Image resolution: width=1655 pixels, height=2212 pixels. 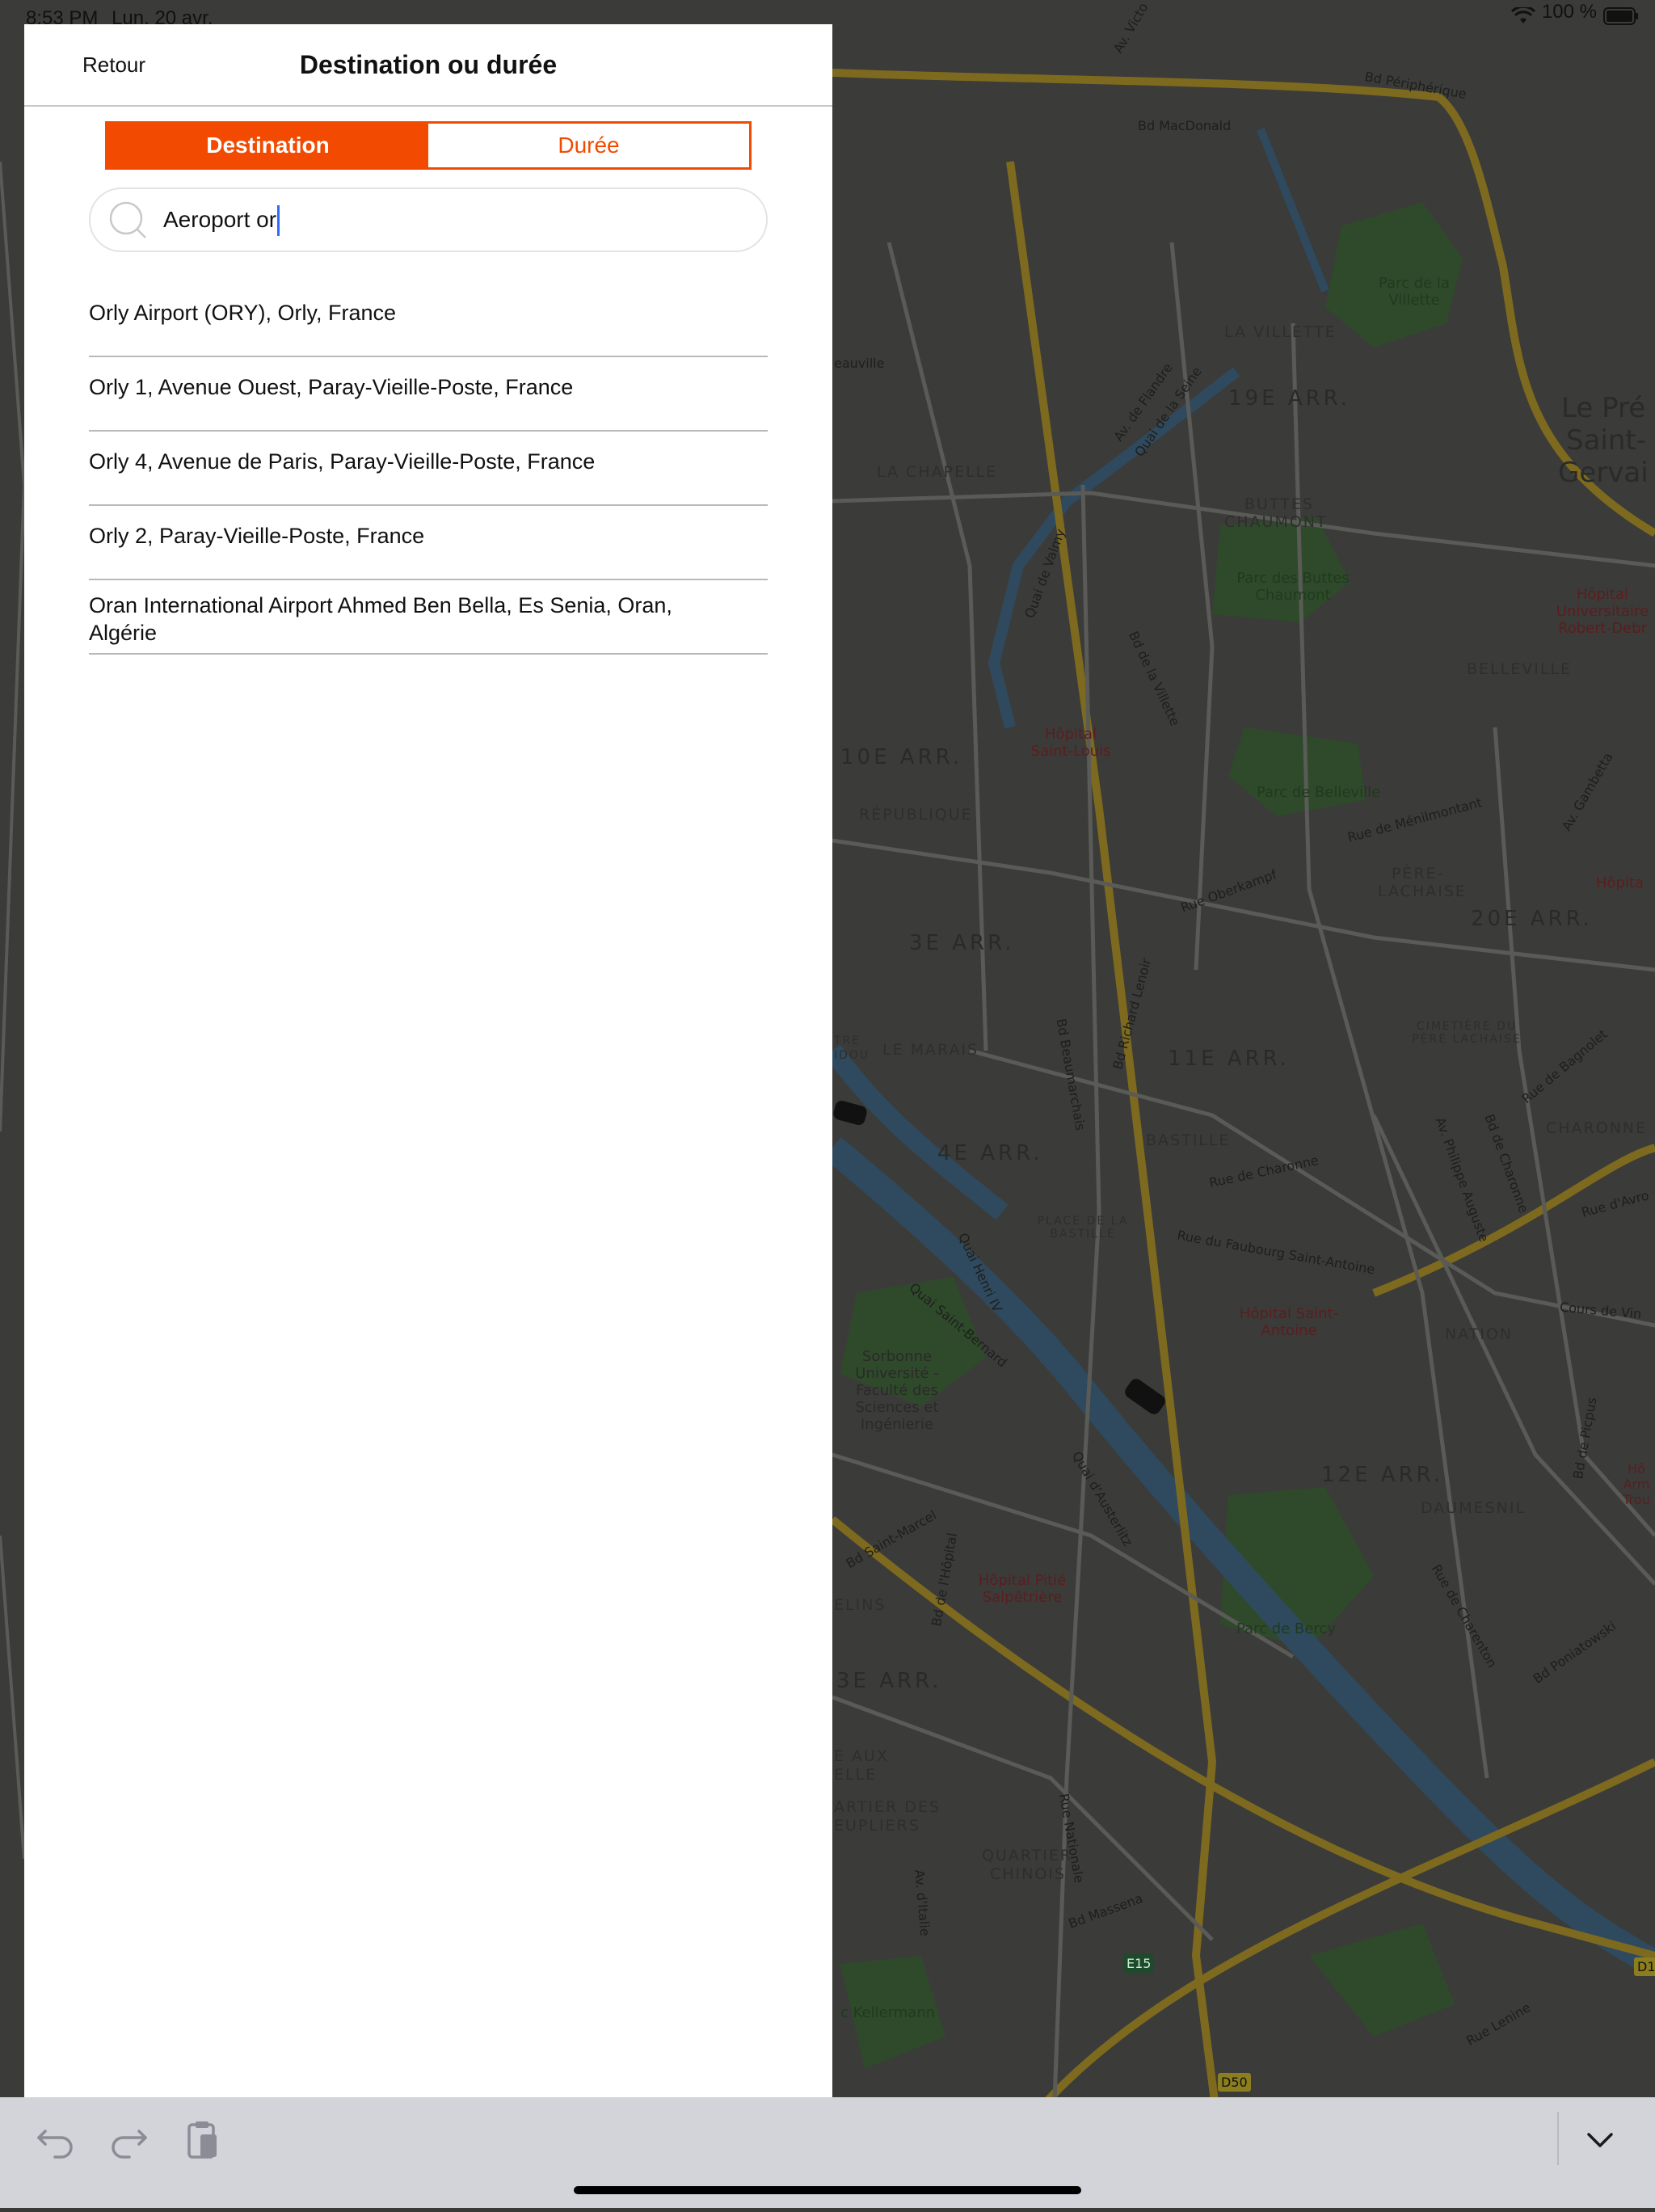 I want to click on map-area-label: PÈRE-, so click(x=1418, y=874).